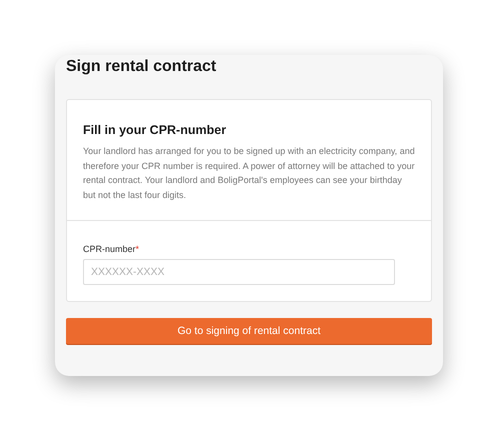 This screenshot has height=431, width=498. Describe the element at coordinates (142, 67) in the screenshot. I see `dialog-title: Sign rental contract` at that location.